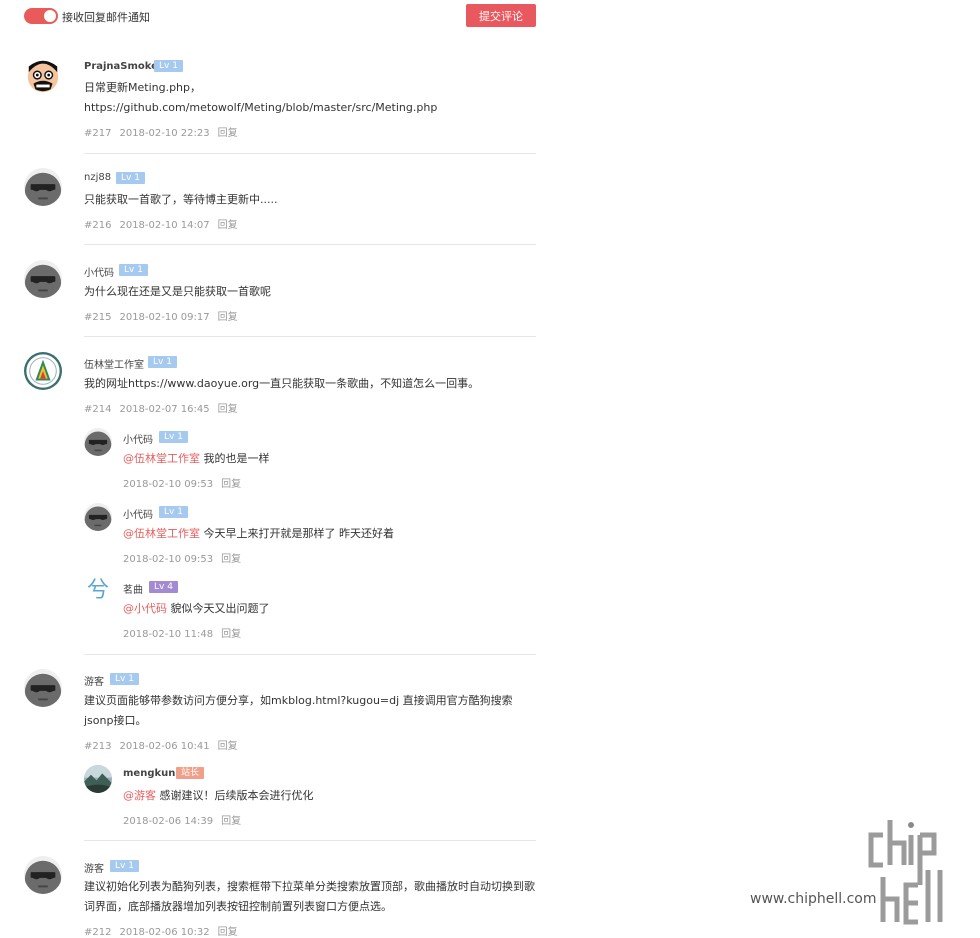 The height and width of the screenshot is (938, 980). What do you see at coordinates (143, 87) in the screenshot?
I see `comment-text: 日常更新Meting.php，` at bounding box center [143, 87].